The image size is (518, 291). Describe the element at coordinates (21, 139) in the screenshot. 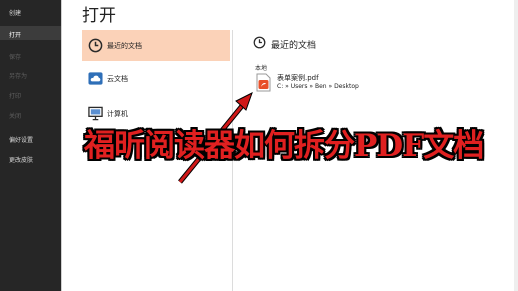

I see `sidebar-item-preferences: 偏好设置` at that location.